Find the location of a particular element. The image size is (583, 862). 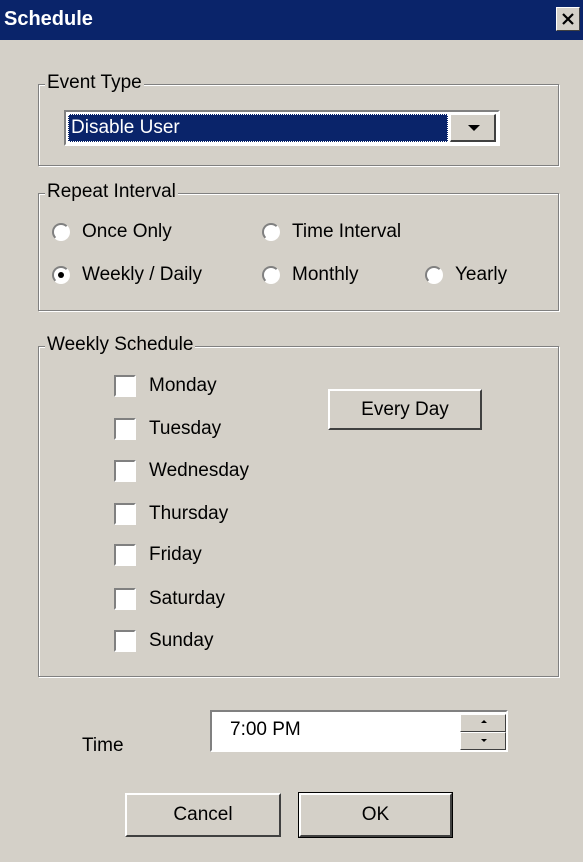

cancel-label: Cancel is located at coordinates (203, 814).